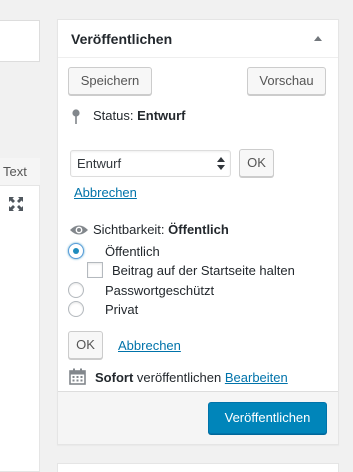  I want to click on visibility-text: Sichtbarkeit: Öffentlich, so click(161, 229).